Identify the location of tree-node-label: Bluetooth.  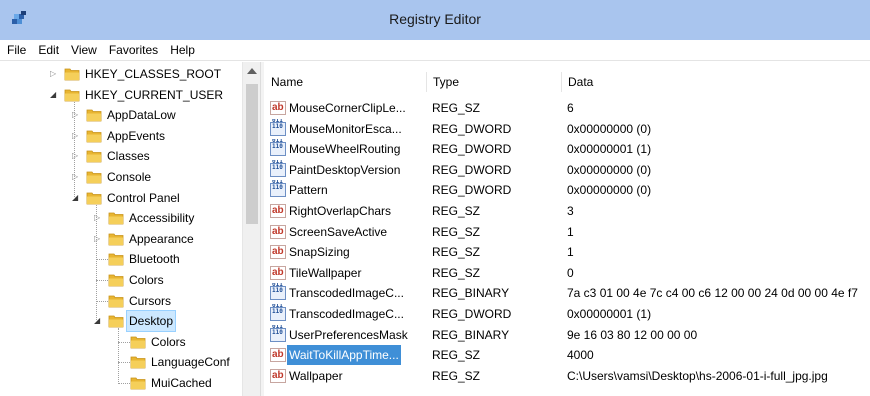
(154, 259).